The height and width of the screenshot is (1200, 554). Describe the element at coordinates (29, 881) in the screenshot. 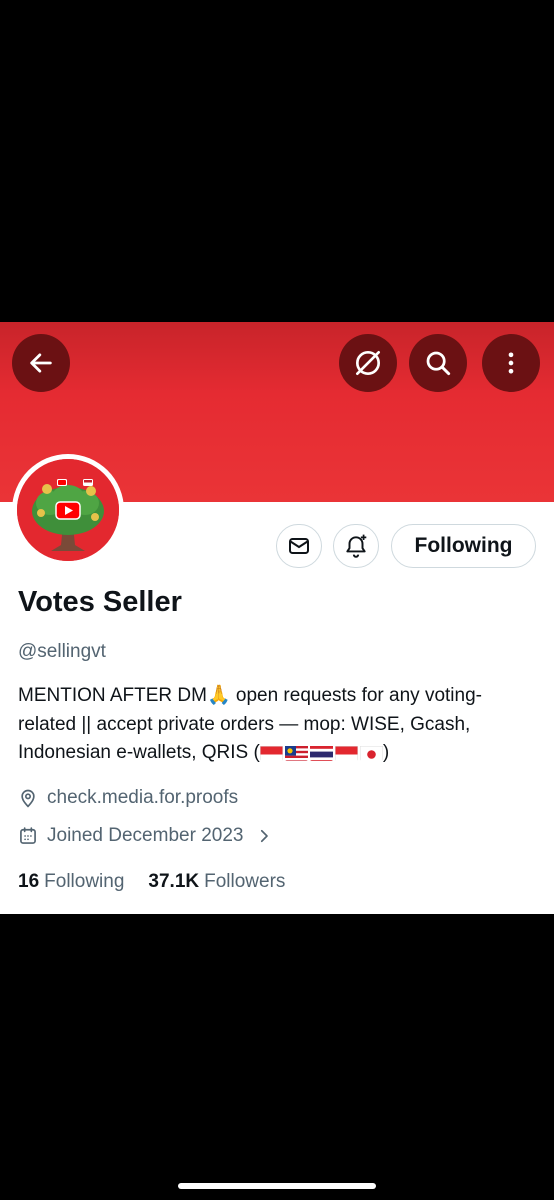

I see `following-count: 16` at that location.